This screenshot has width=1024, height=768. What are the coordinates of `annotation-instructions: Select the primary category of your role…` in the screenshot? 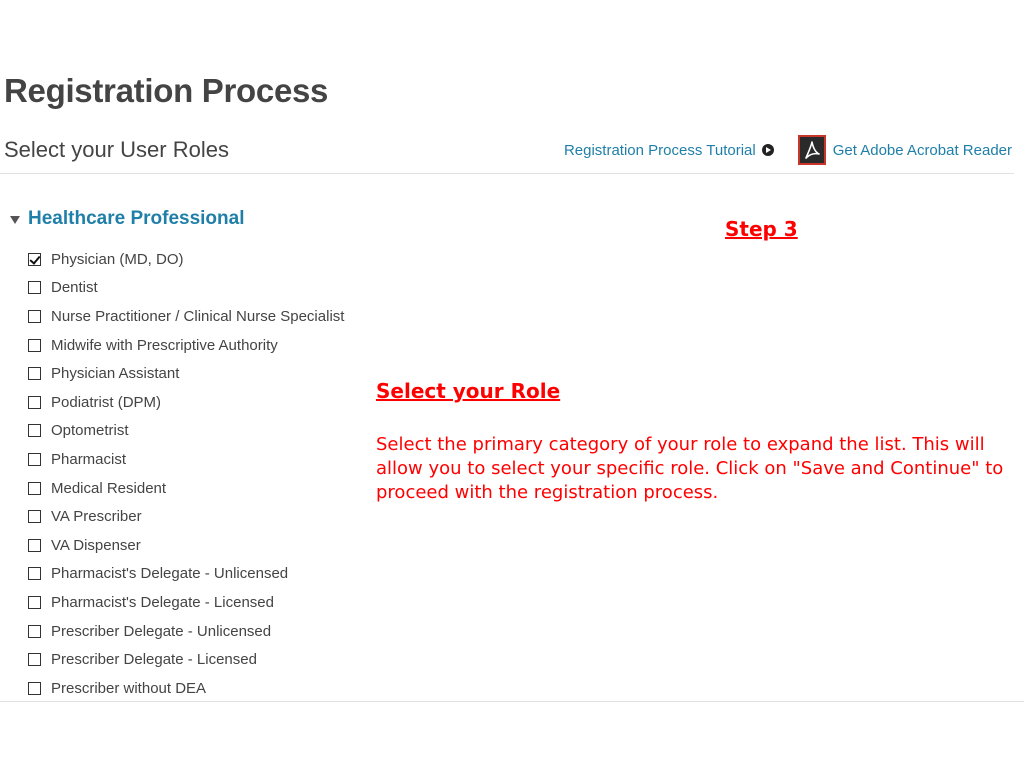 It's located at (690, 468).